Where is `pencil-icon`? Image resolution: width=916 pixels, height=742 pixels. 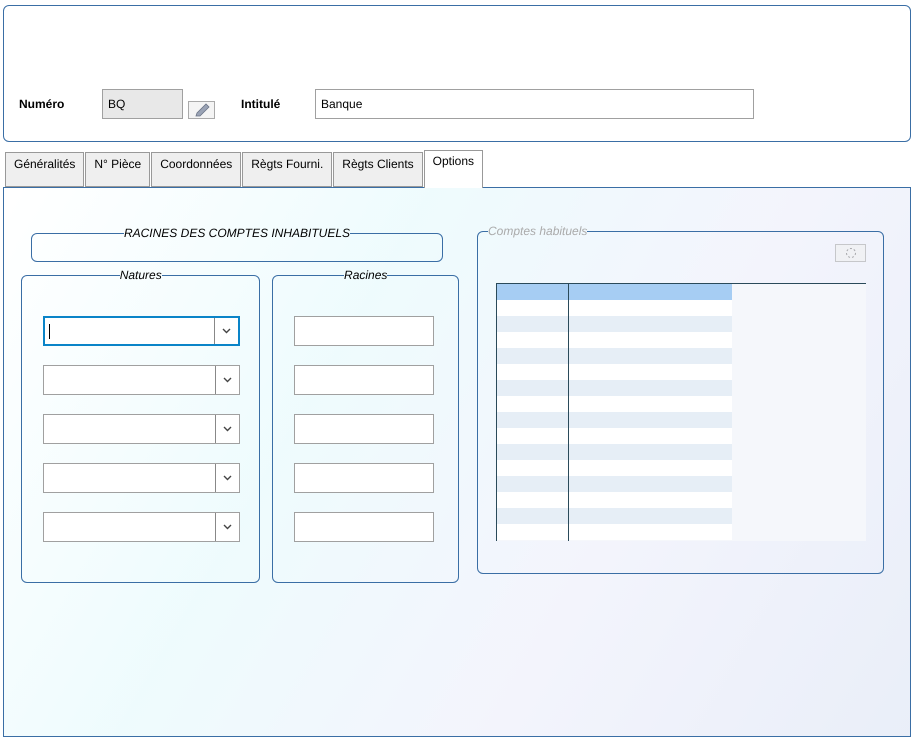 pencil-icon is located at coordinates (202, 109).